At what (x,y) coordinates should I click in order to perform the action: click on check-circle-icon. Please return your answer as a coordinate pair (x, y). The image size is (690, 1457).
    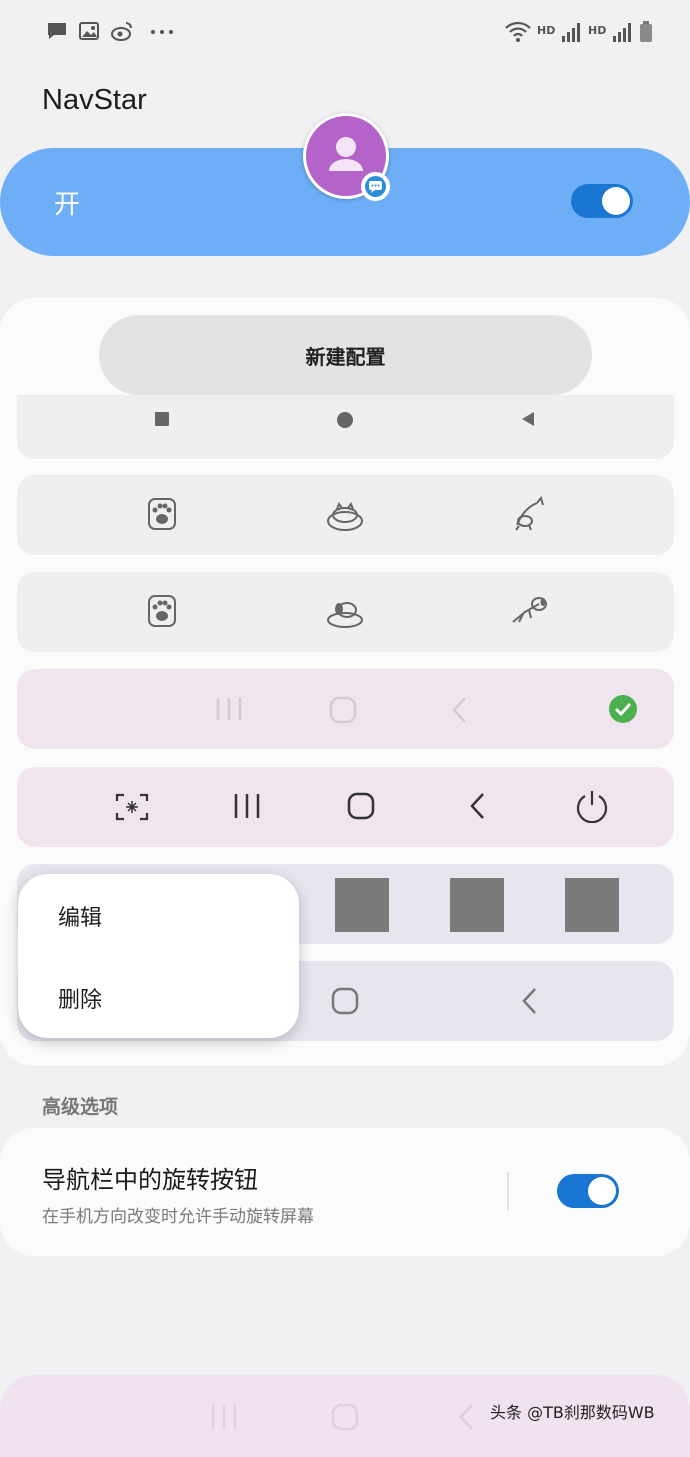
    Looking at the image, I should click on (623, 709).